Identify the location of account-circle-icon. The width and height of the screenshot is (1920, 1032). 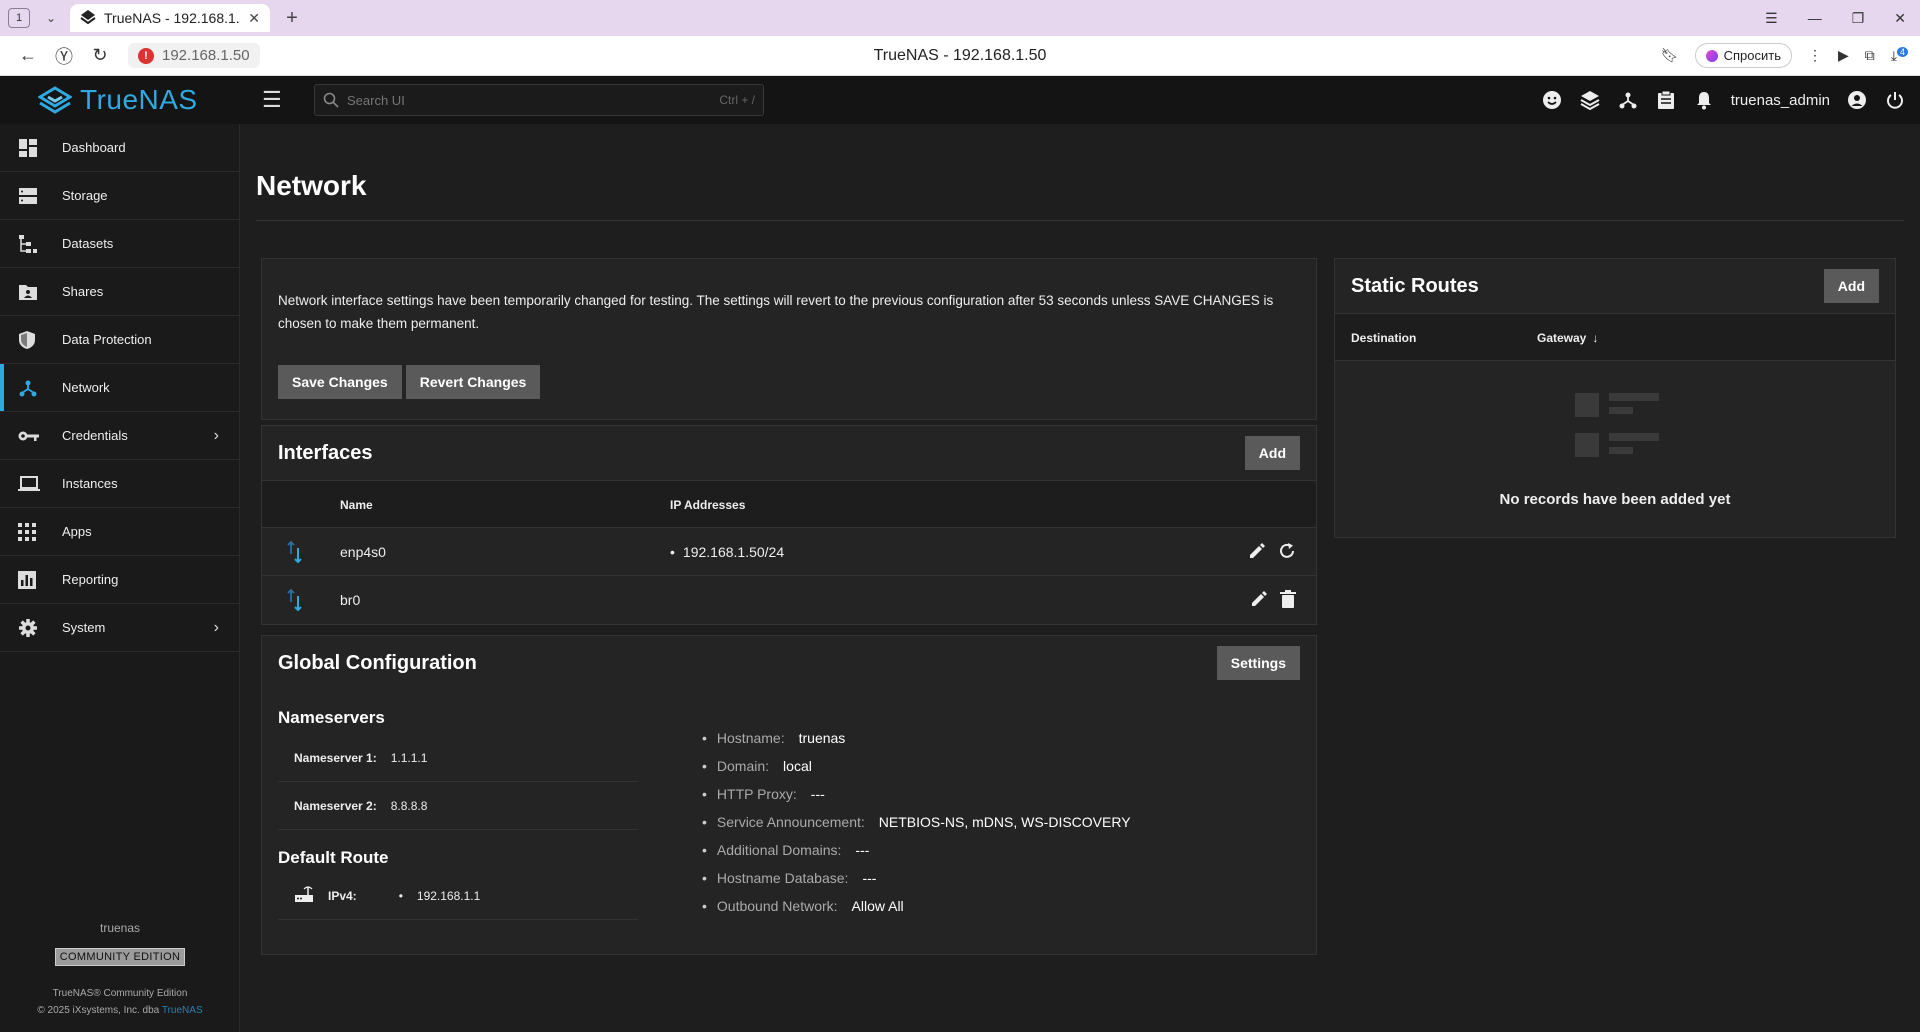
(1857, 100).